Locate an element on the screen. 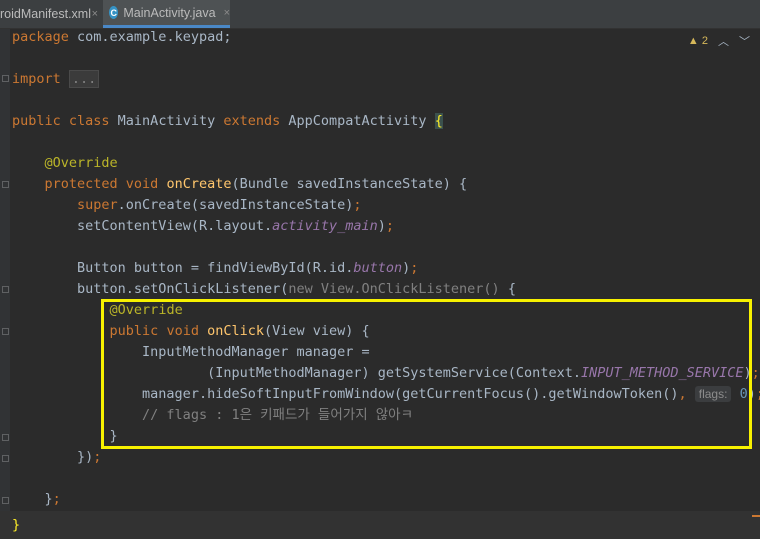 Image resolution: width=760 pixels, height=539 pixels. annotation: @Override is located at coordinates (81, 163).